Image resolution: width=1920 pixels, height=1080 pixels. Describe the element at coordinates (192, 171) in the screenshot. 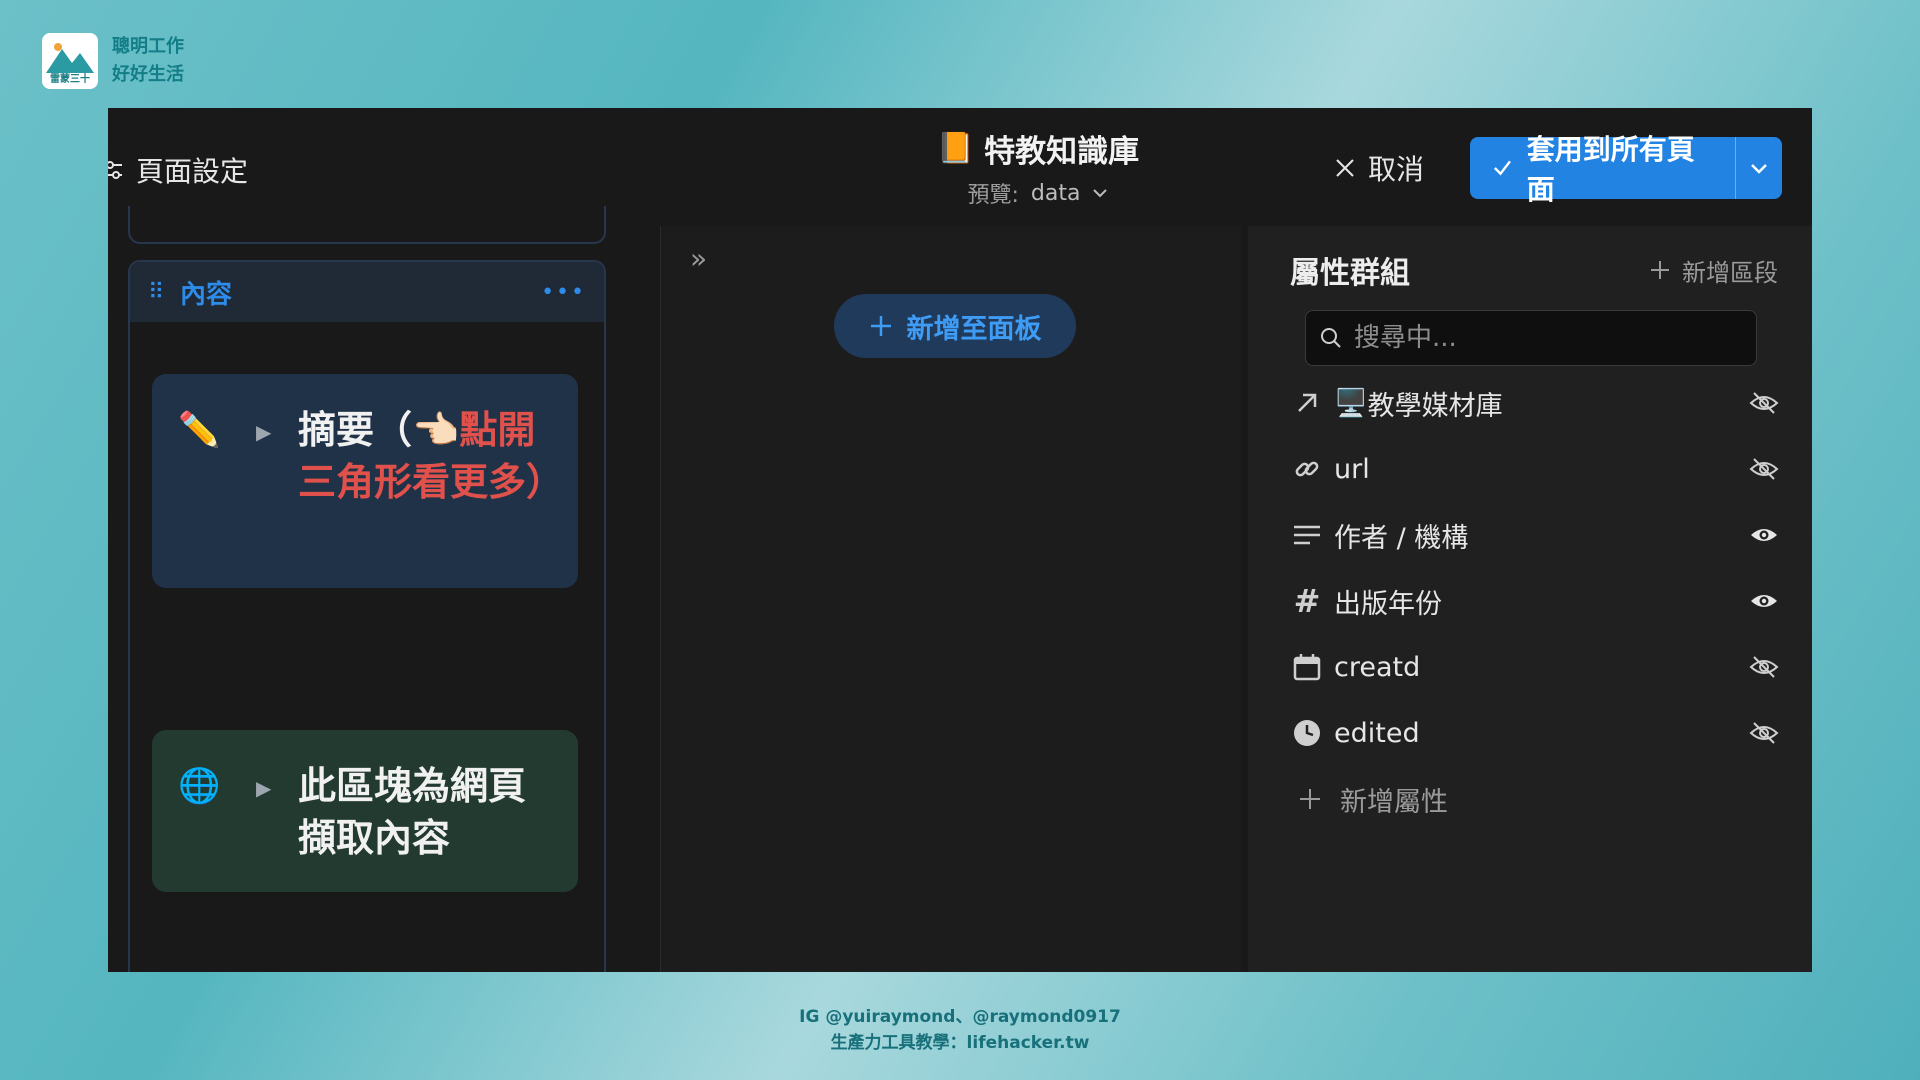

I see `page-settings-label: 頁面設定` at that location.